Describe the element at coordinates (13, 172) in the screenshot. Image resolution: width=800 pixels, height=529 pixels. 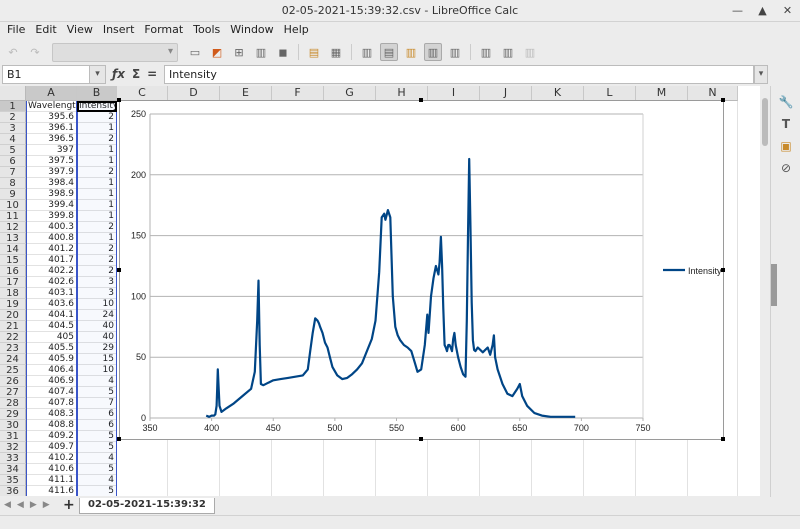
I see `row-header: 7` at that location.